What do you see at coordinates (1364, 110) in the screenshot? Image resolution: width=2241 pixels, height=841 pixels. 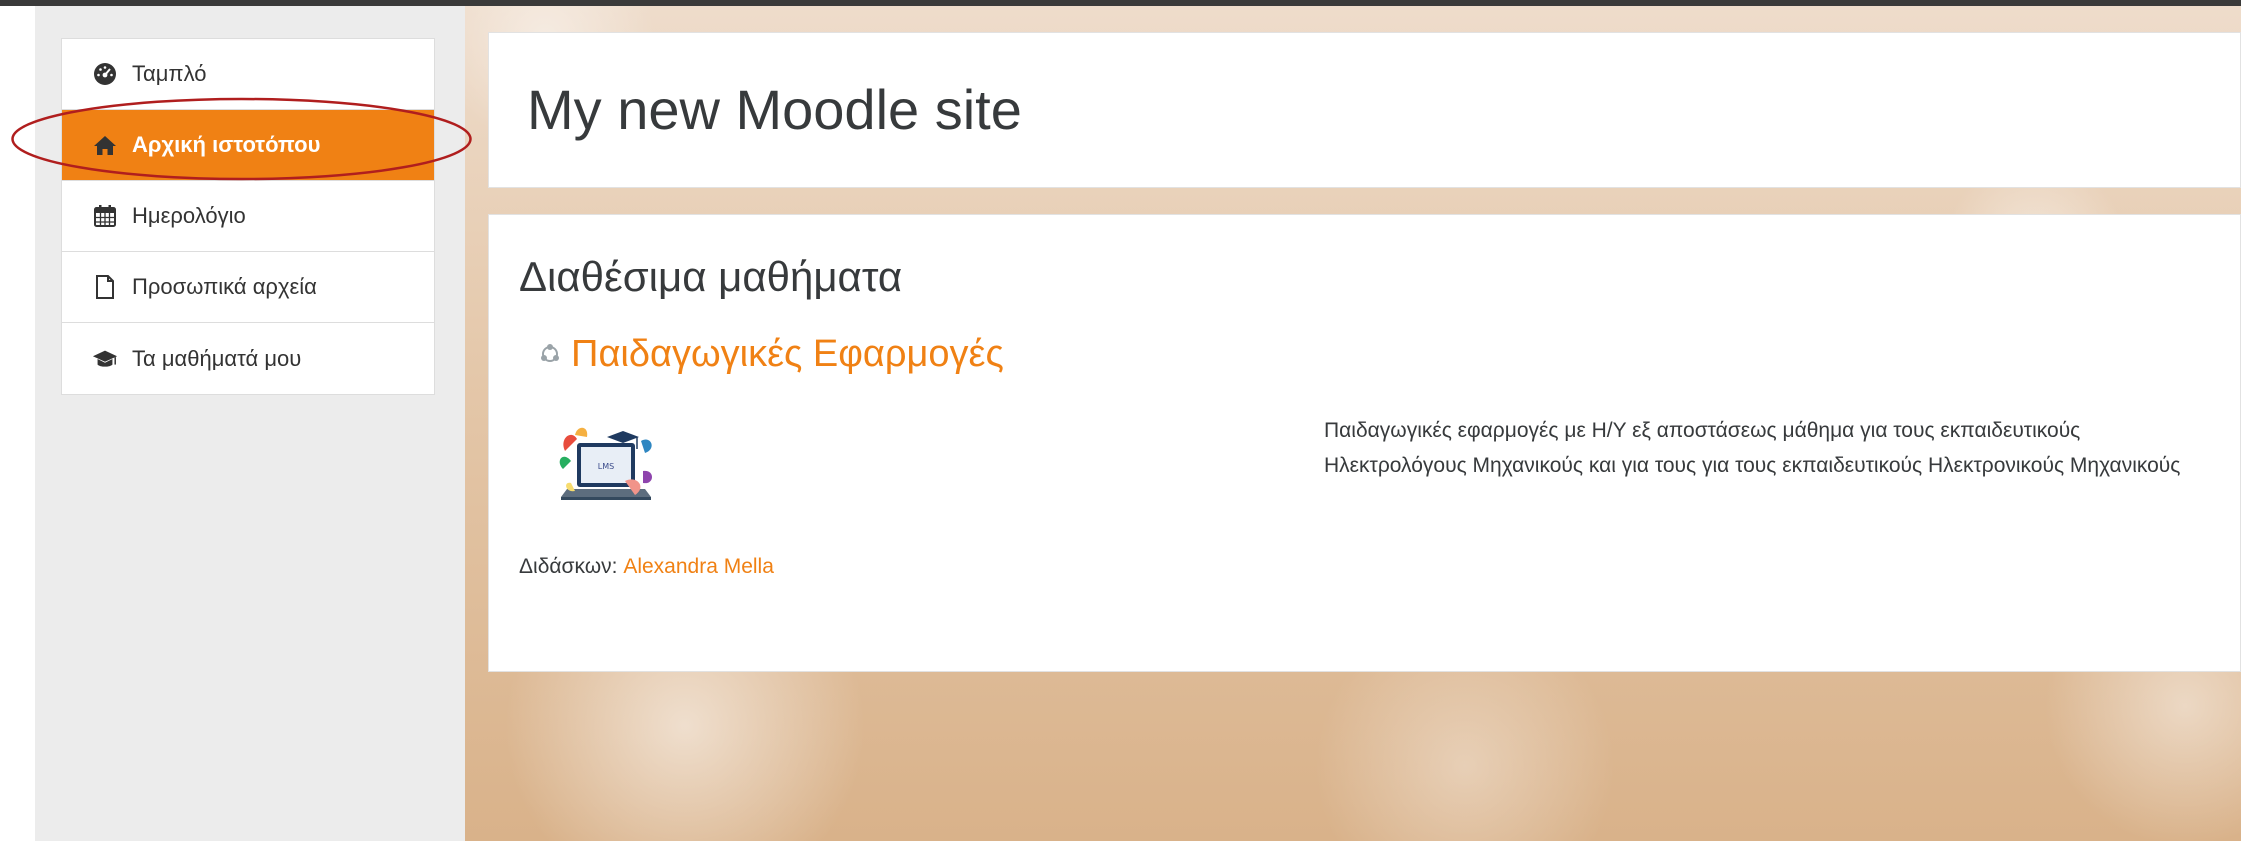 I see `header-card: My new Moodle site` at bounding box center [1364, 110].